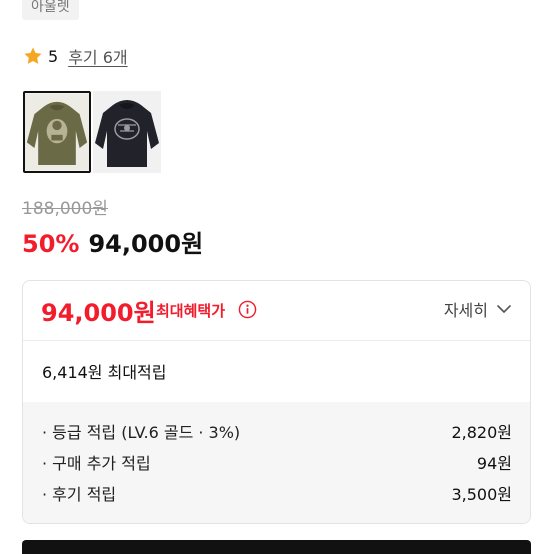  What do you see at coordinates (191, 311) in the screenshot?
I see `max-benefit-label: 최대혜택가` at bounding box center [191, 311].